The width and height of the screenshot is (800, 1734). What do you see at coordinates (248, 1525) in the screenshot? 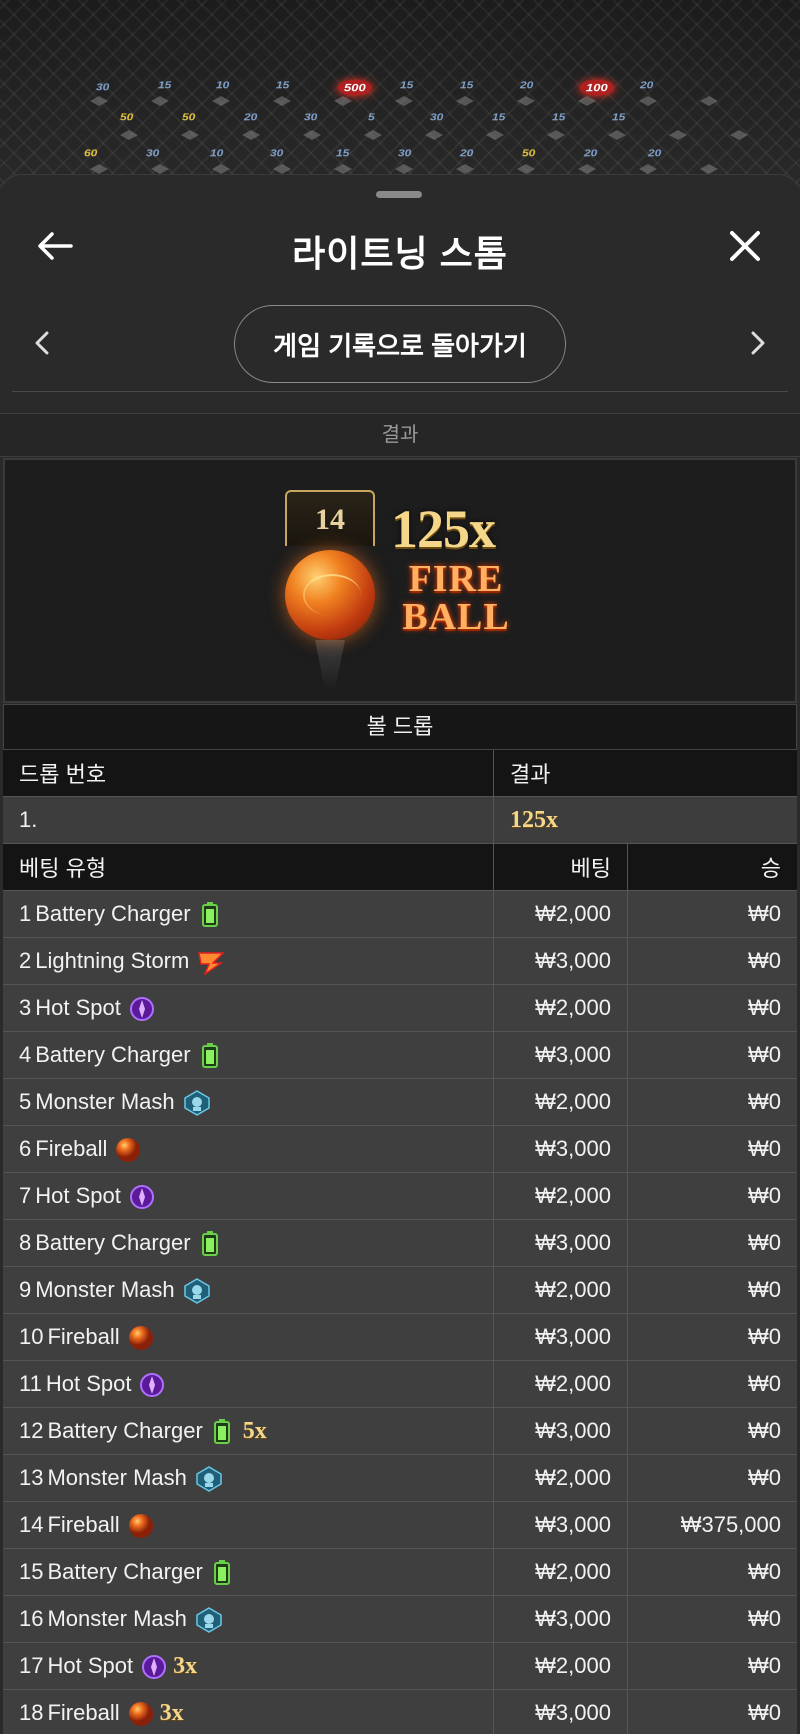
I see `bet-type-cell: 14 Fireball` at bounding box center [248, 1525].